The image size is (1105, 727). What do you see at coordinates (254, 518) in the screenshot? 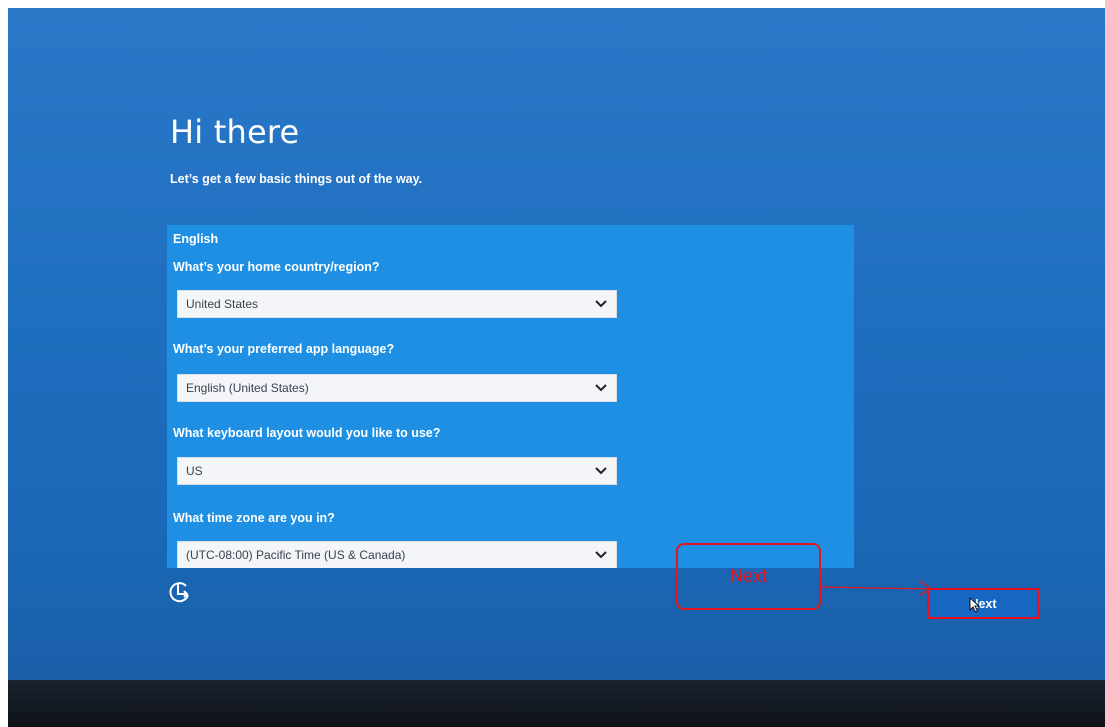
I see `time-zone-label: What time zone are you in?` at bounding box center [254, 518].